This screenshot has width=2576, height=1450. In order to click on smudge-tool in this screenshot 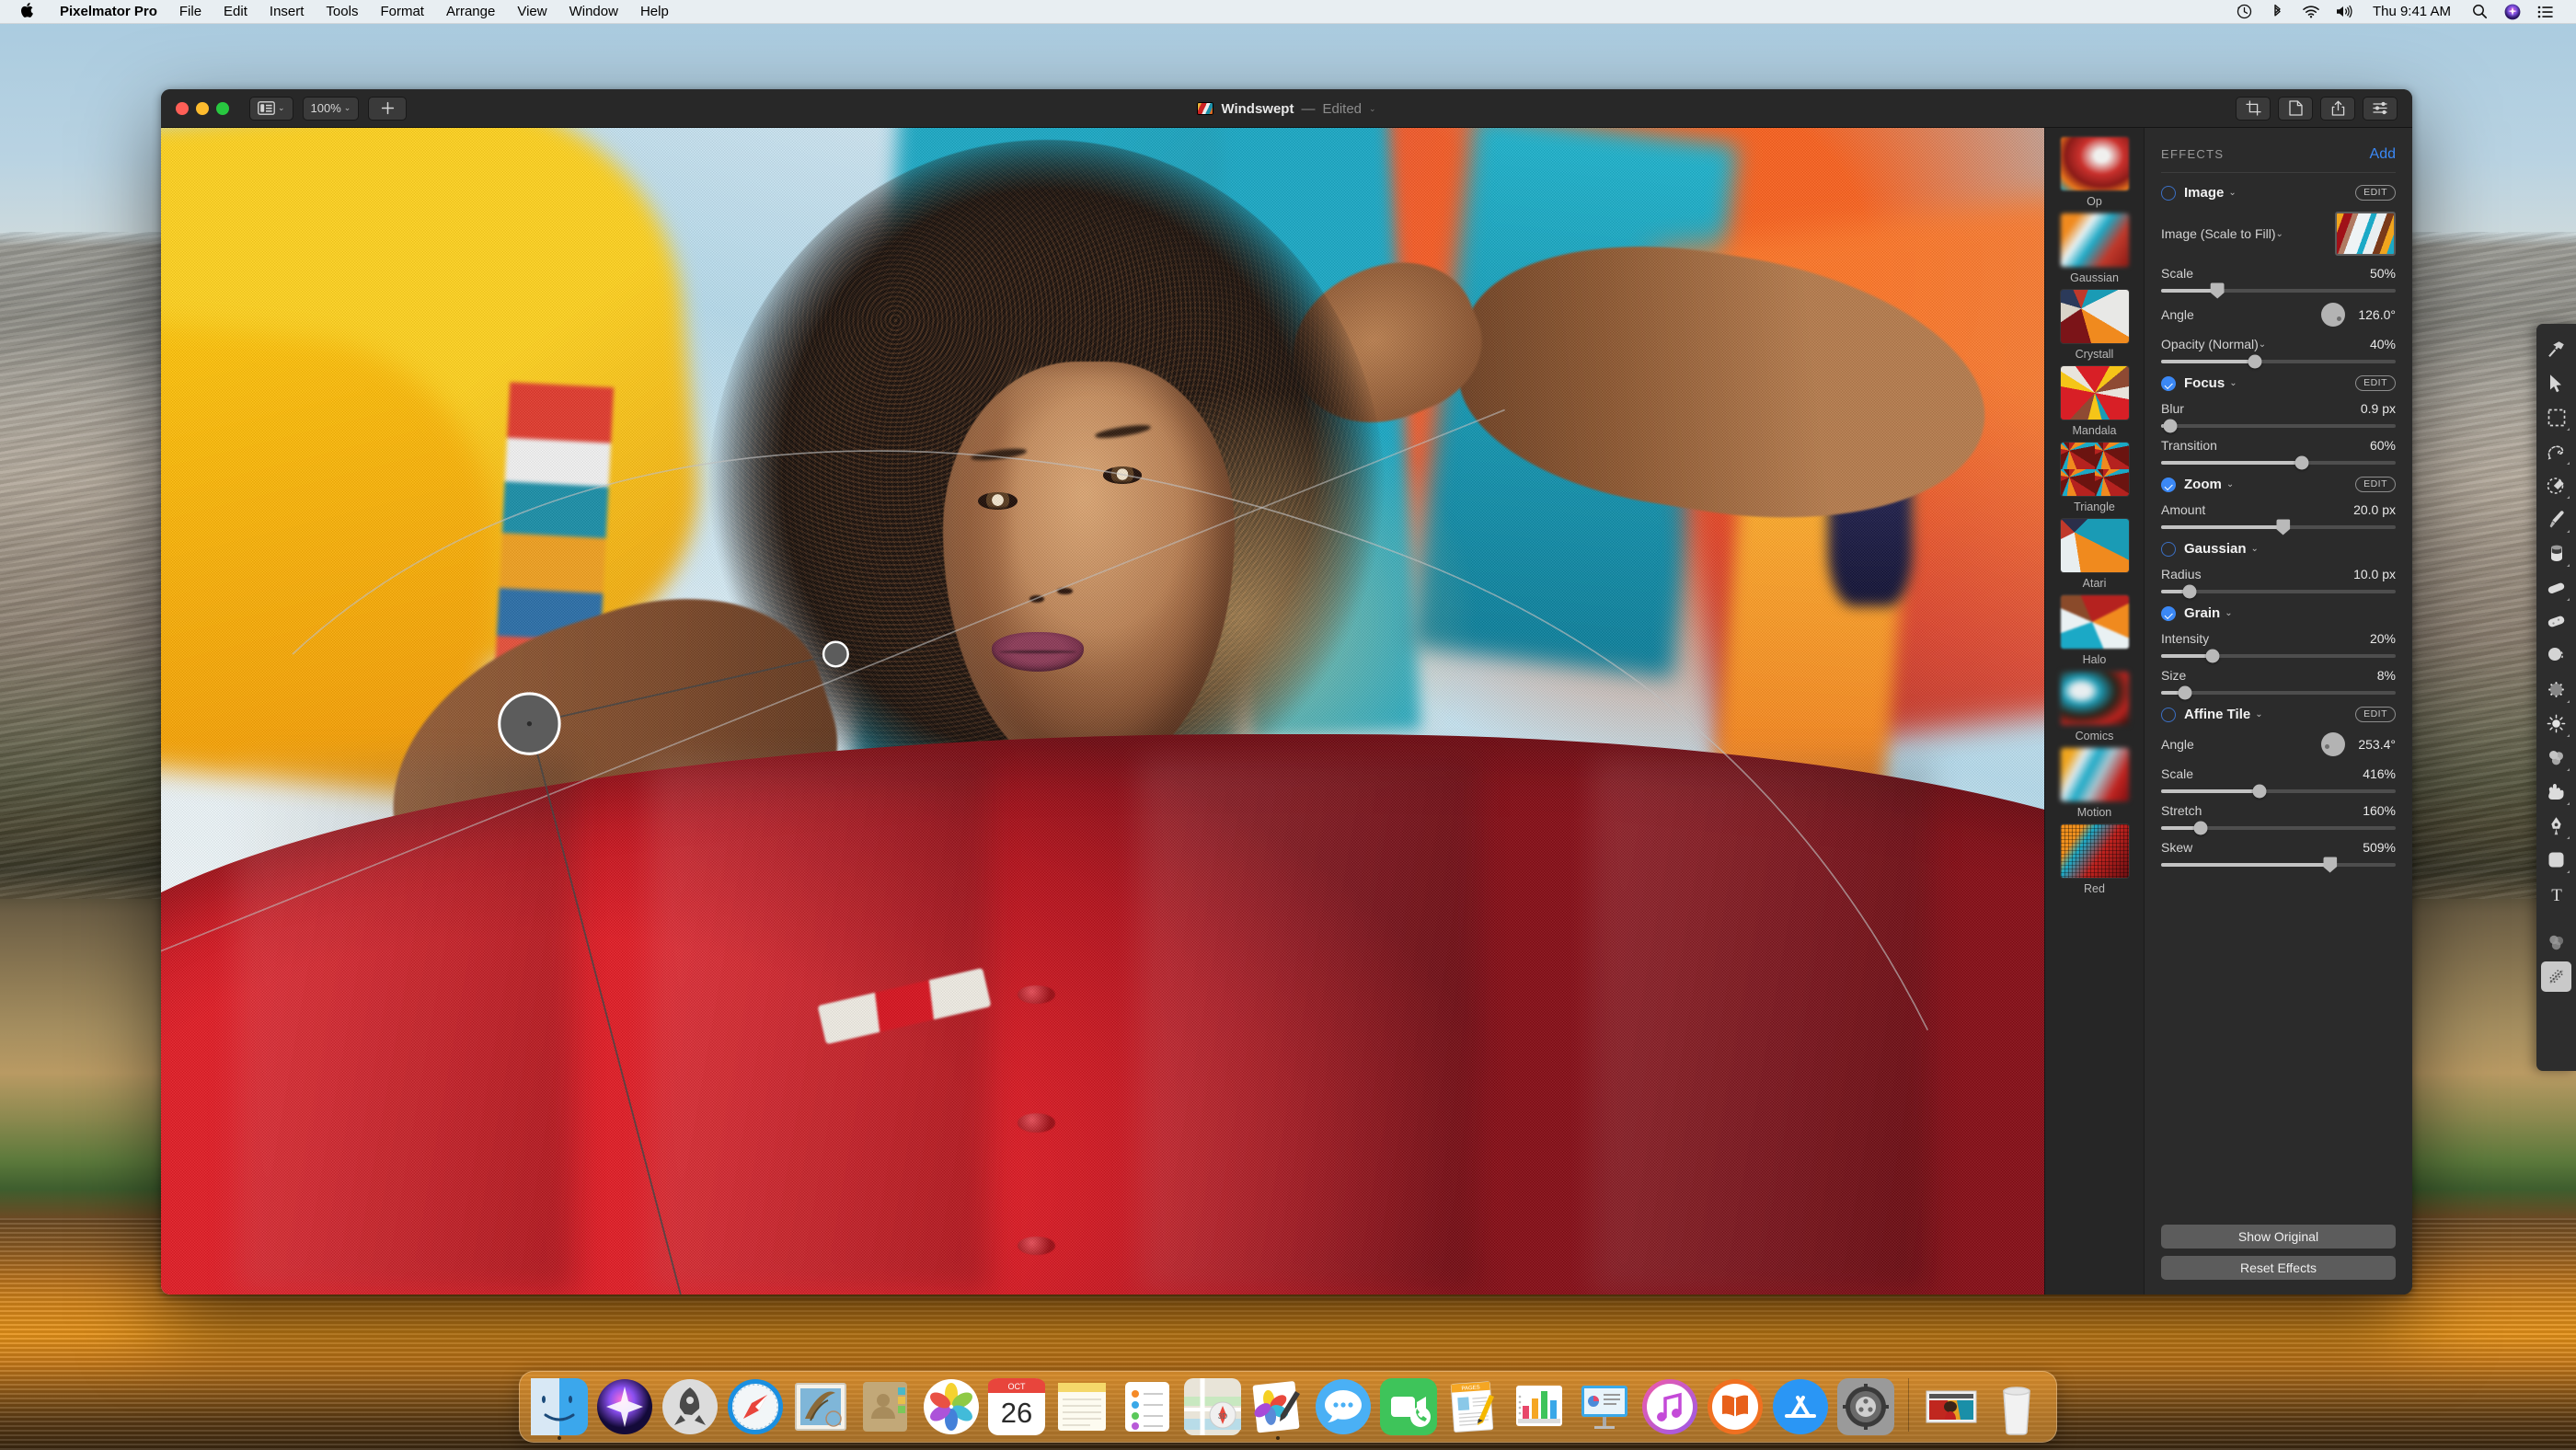, I will do `click(2556, 792)`.